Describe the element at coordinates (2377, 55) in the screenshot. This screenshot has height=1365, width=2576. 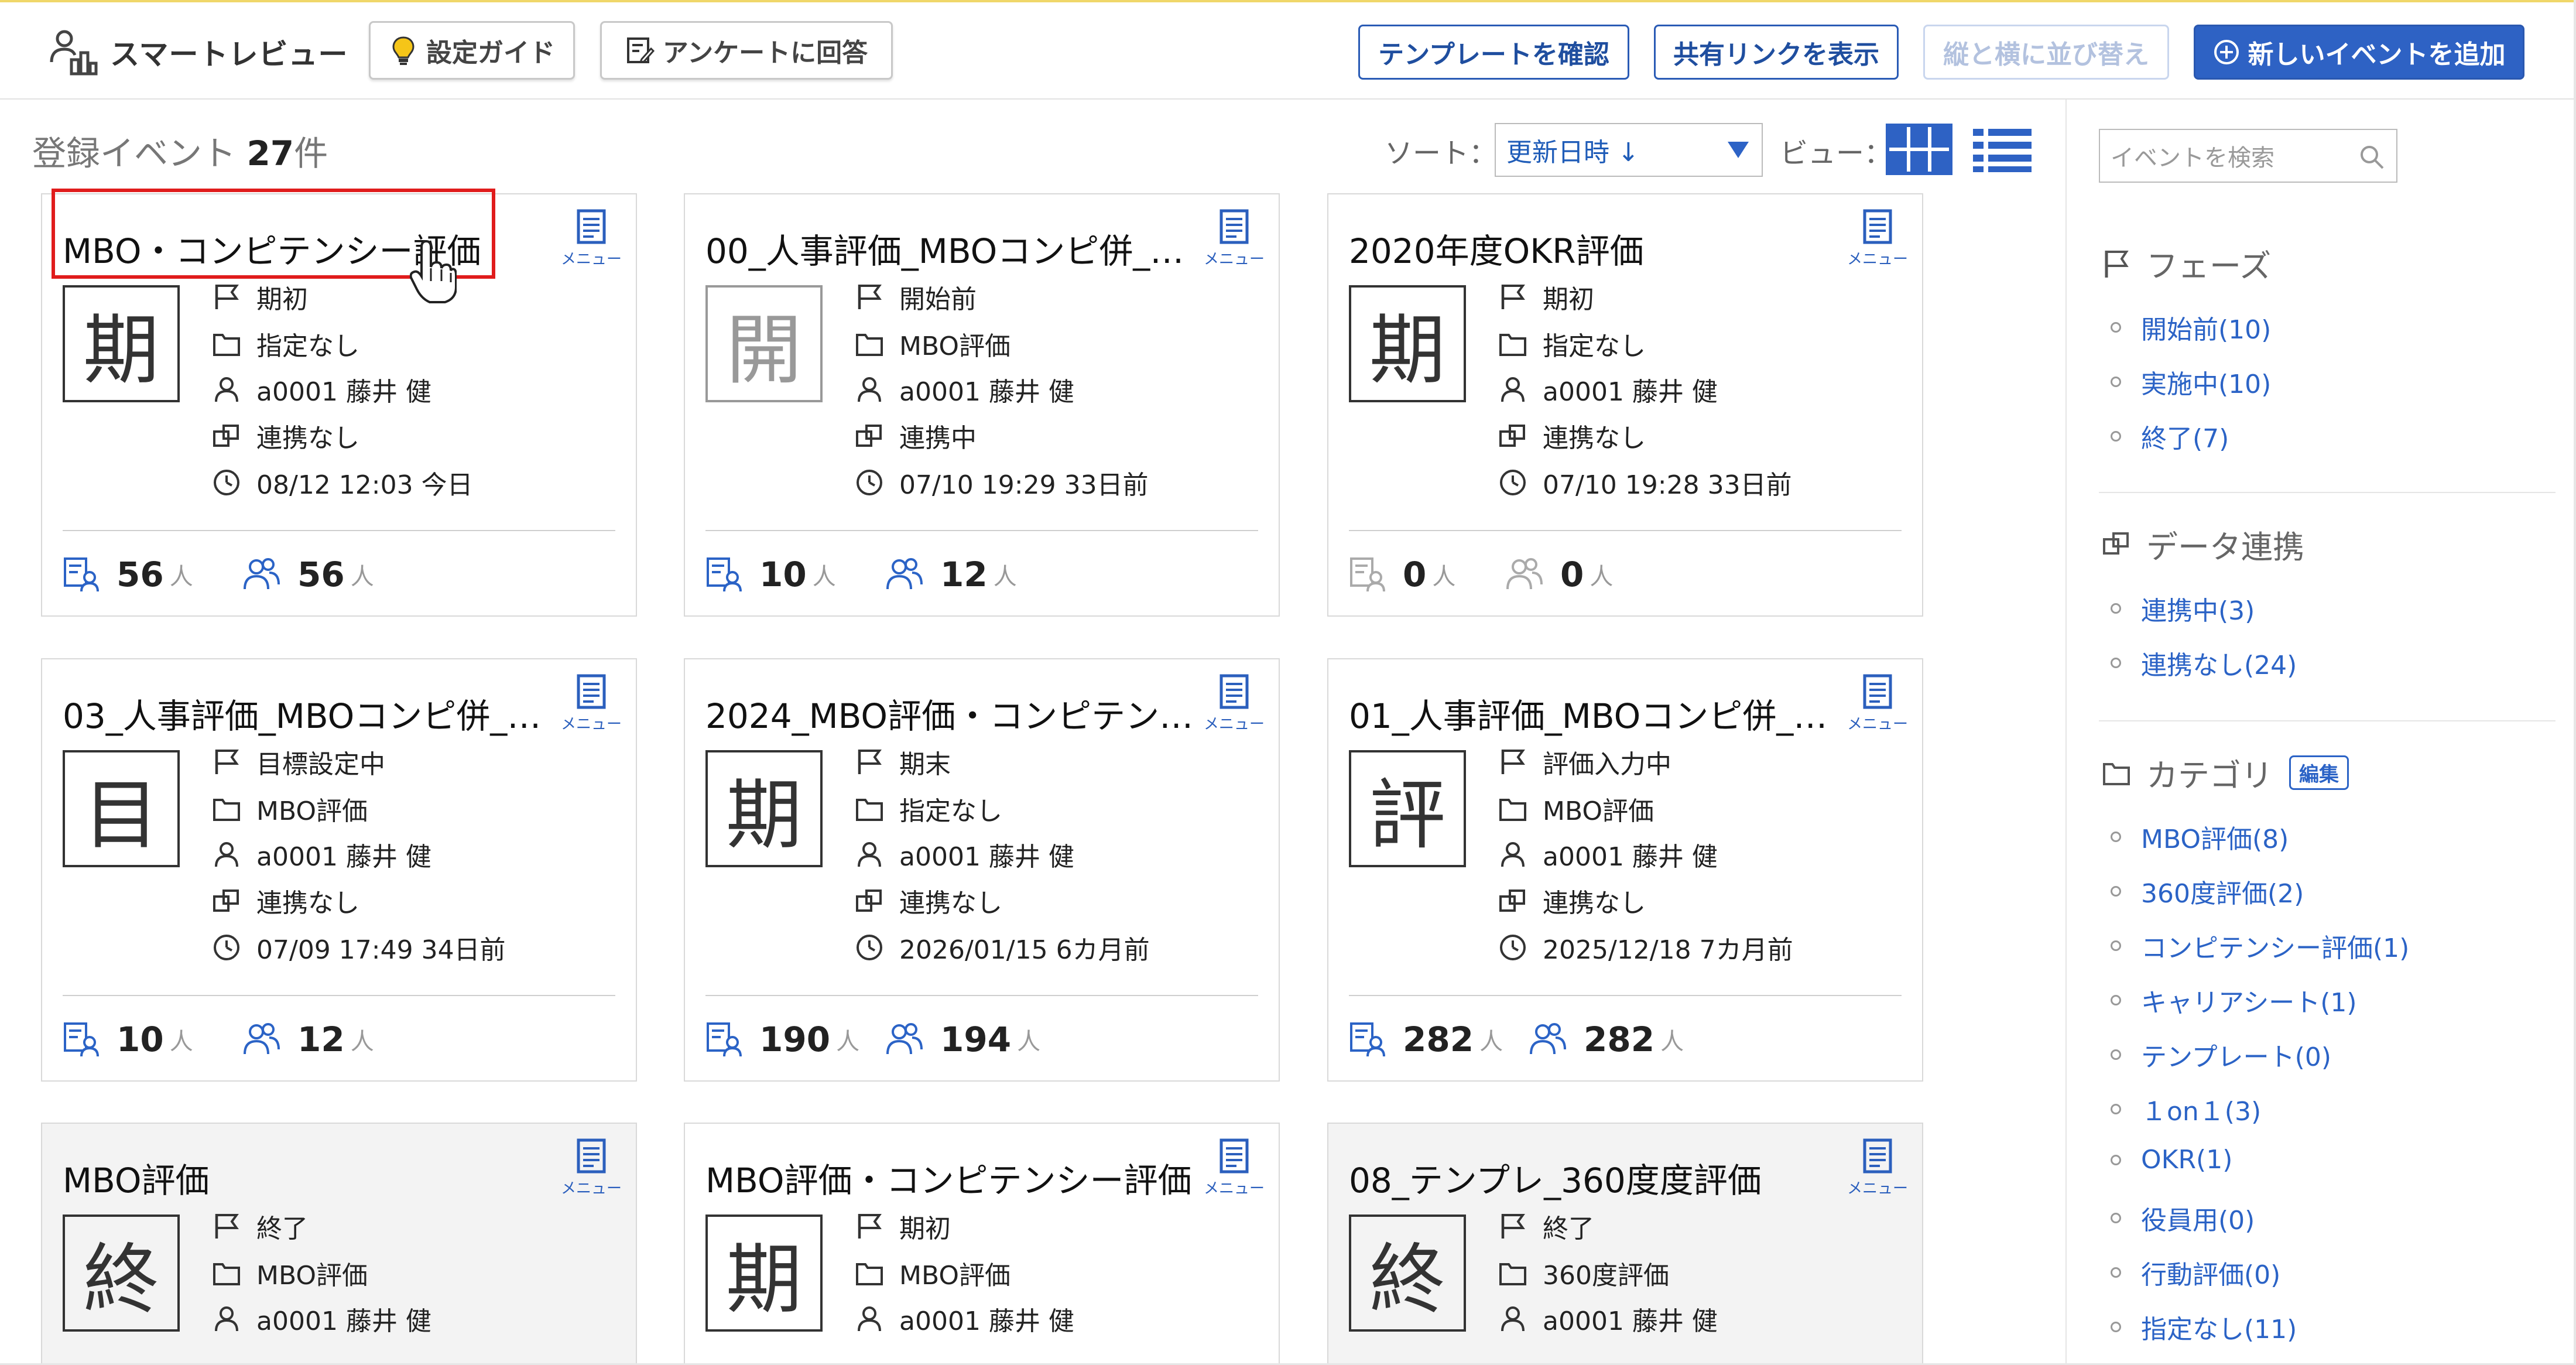
I see `add-event-label: 新しいイベントを追加` at that location.